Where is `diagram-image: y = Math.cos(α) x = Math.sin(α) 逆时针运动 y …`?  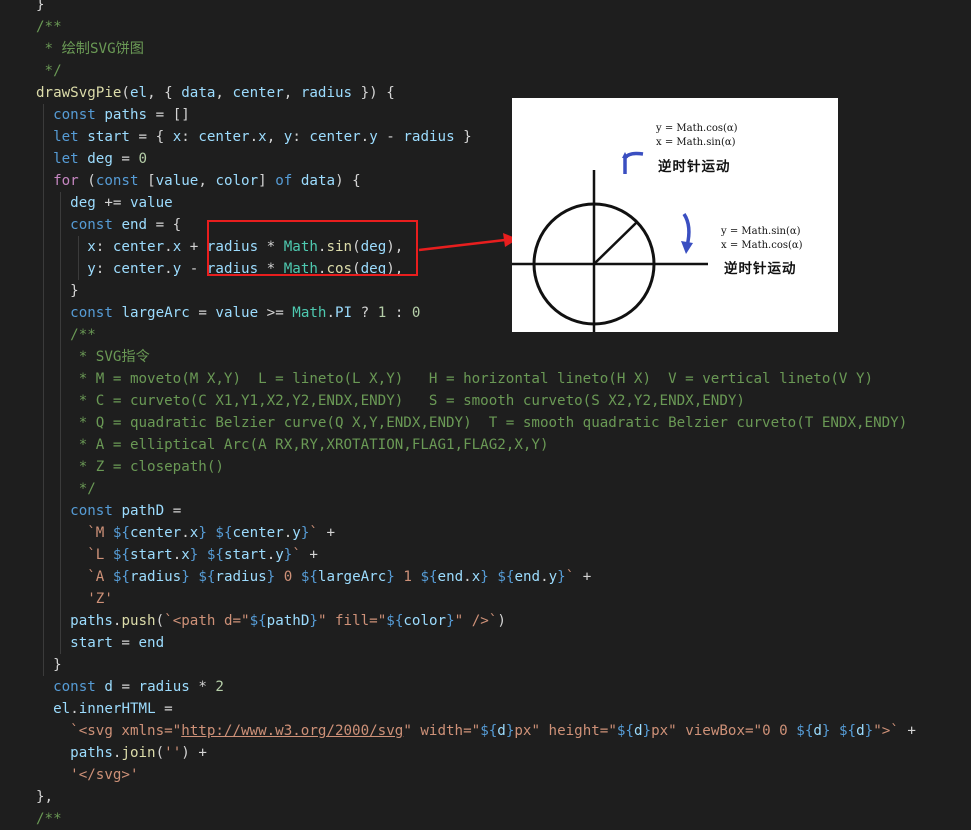 diagram-image: y = Math.cos(α) x = Math.sin(α) 逆时针运动 y … is located at coordinates (675, 215).